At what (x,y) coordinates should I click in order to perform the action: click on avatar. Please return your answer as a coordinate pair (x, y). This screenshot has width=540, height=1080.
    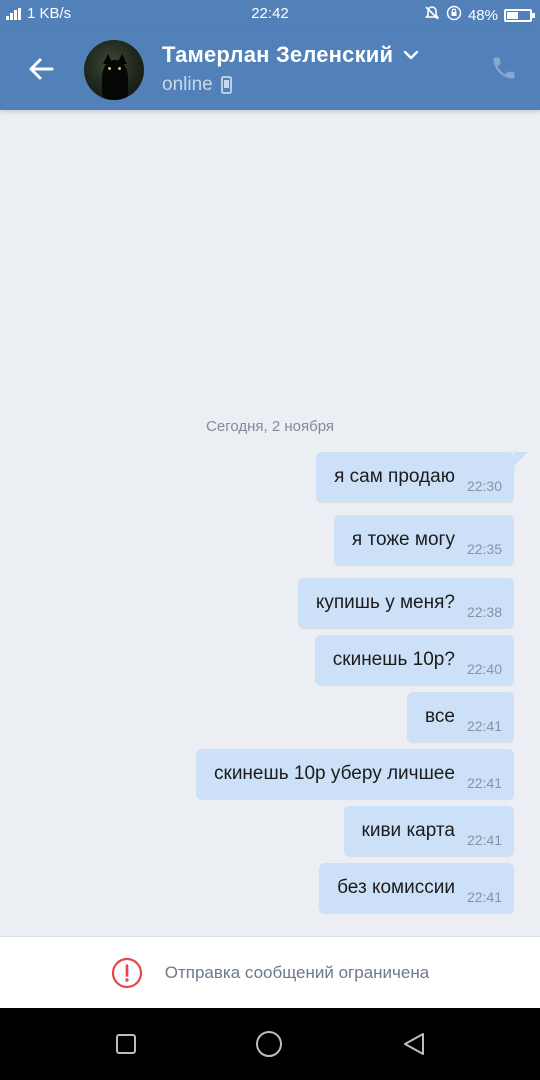
    Looking at the image, I should click on (114, 70).